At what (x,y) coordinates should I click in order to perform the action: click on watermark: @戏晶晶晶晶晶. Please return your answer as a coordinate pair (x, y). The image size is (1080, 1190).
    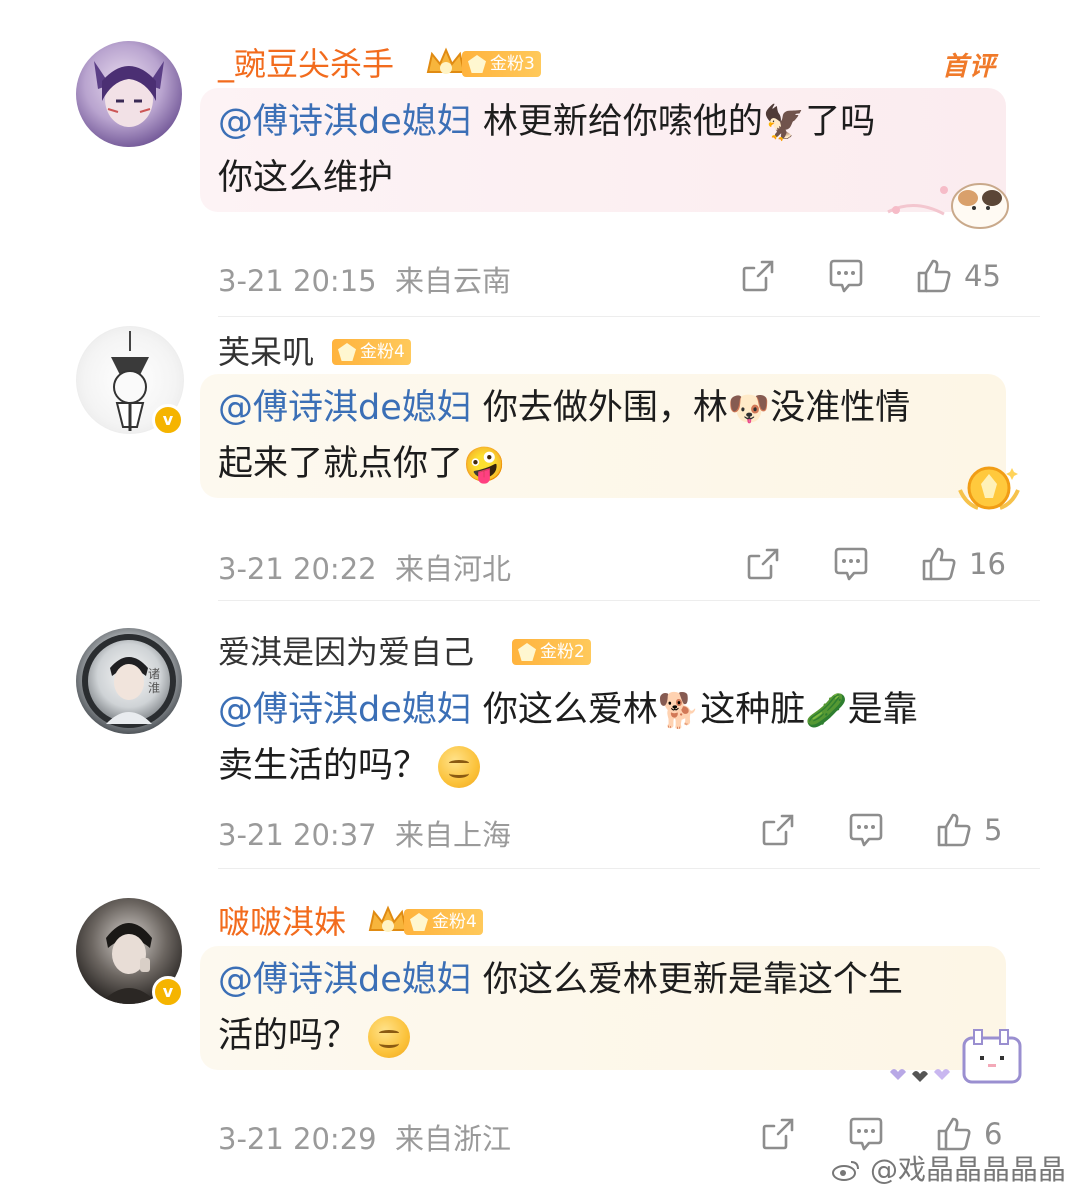
    Looking at the image, I should click on (948, 1168).